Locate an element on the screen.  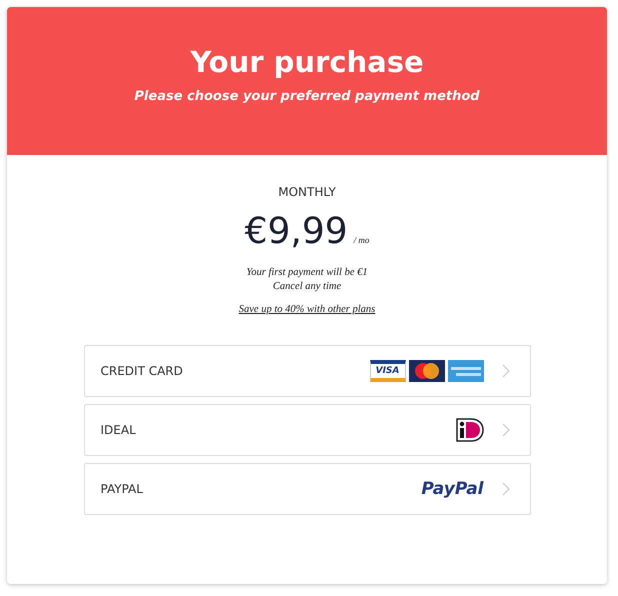
plan-name: MONTHLY is located at coordinates (307, 192).